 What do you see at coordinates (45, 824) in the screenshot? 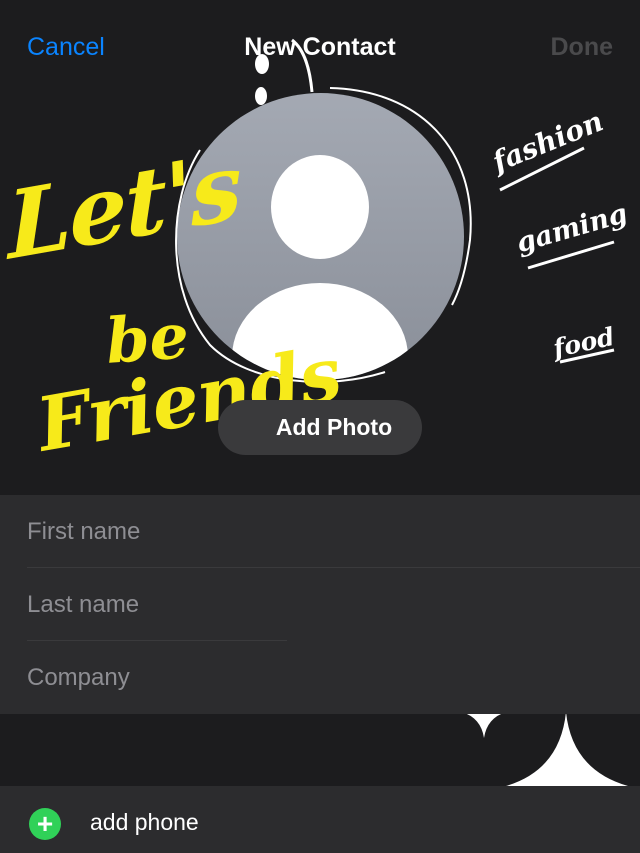
I see `plus-circle-icon: +` at bounding box center [45, 824].